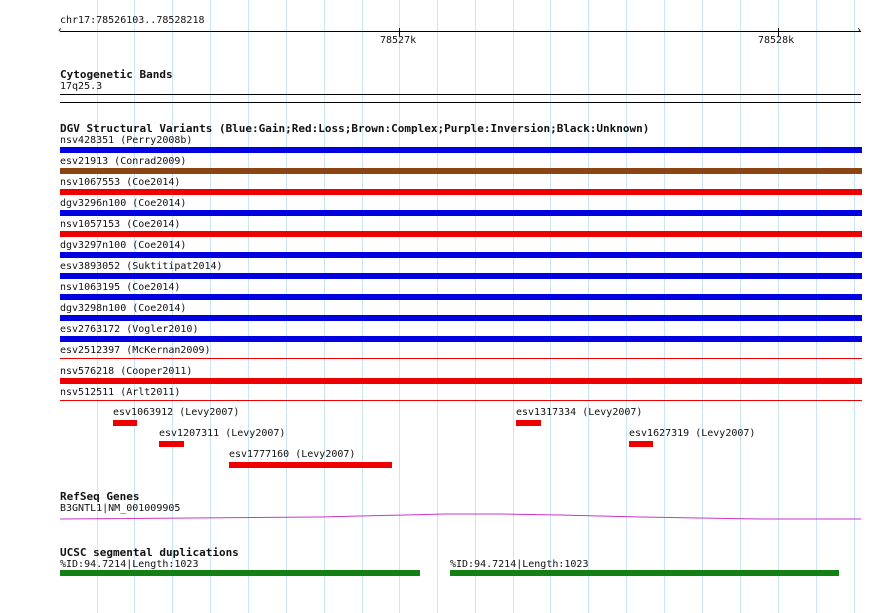 Image resolution: width=890 pixels, height=613 pixels. Describe the element at coordinates (149, 552) in the screenshot. I see `segdup-track-title: UCSC segmental duplications` at that location.